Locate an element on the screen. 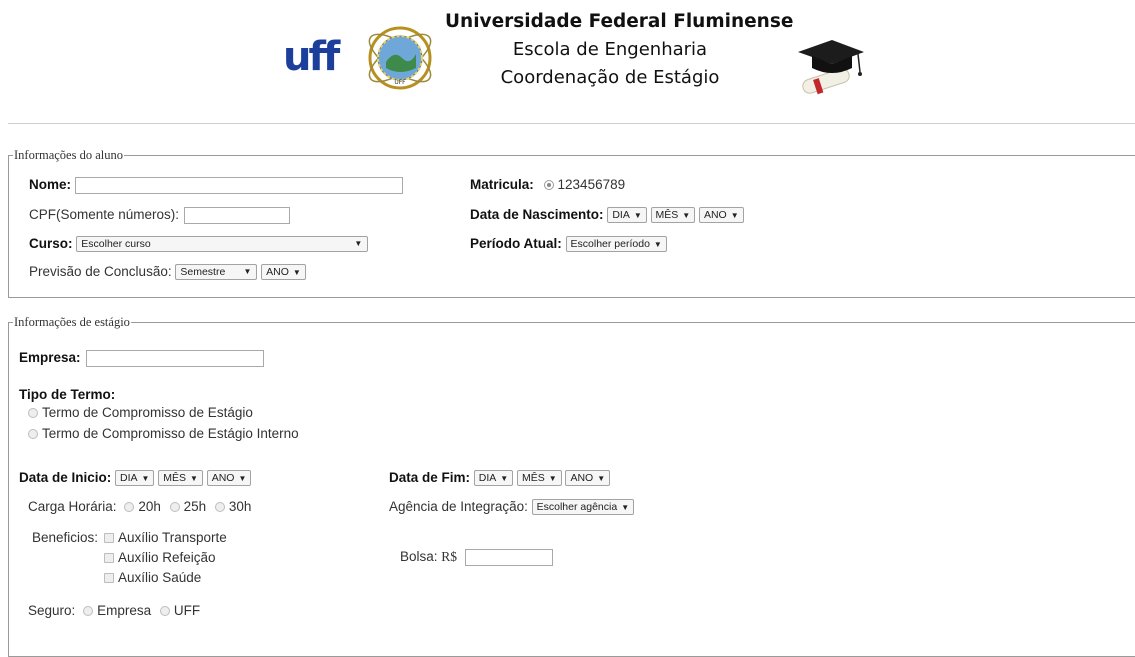  beneficio-option: Auxílio Refeição is located at coordinates (160, 558).